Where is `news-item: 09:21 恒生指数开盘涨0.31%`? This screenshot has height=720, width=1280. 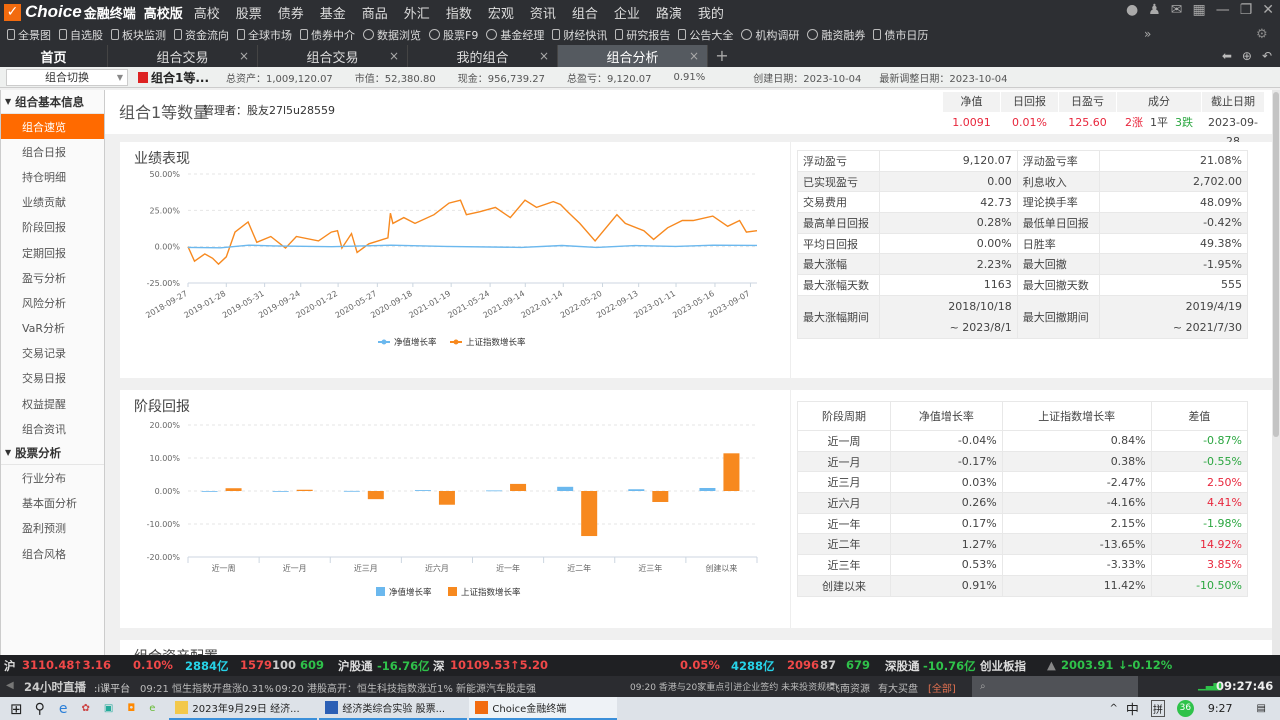
news-item: 09:21 恒生指数开盘涨0.31% is located at coordinates (207, 687).